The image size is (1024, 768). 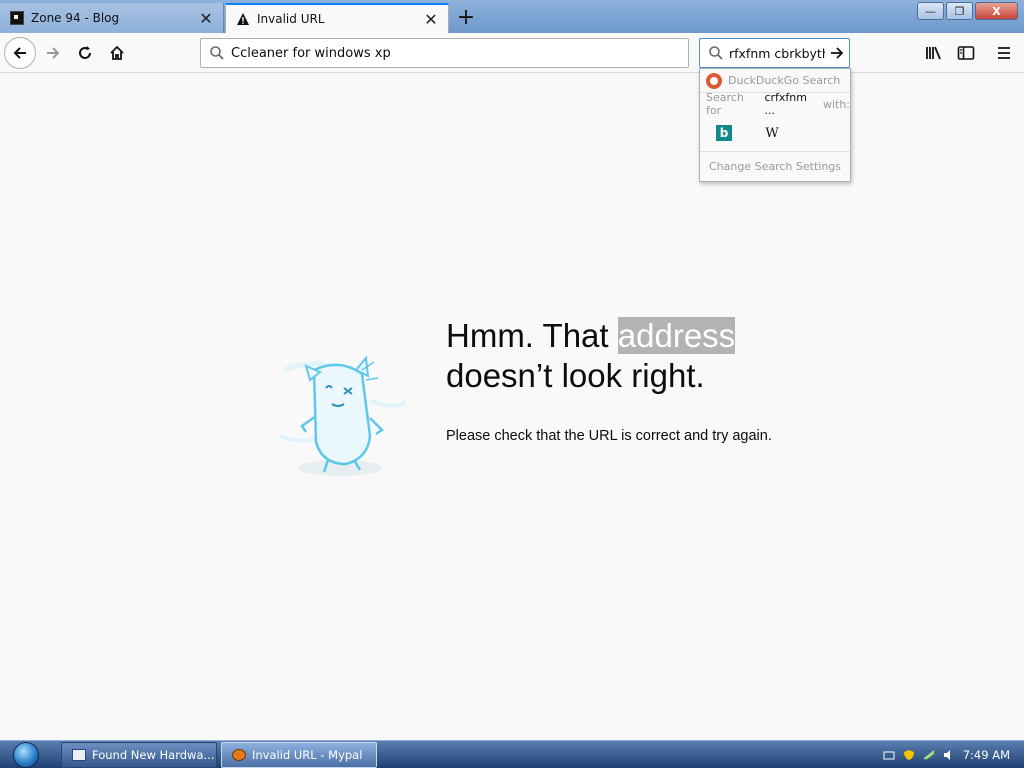 What do you see at coordinates (527, 335) in the screenshot?
I see `error-title-part1: Hmm. That` at bounding box center [527, 335].